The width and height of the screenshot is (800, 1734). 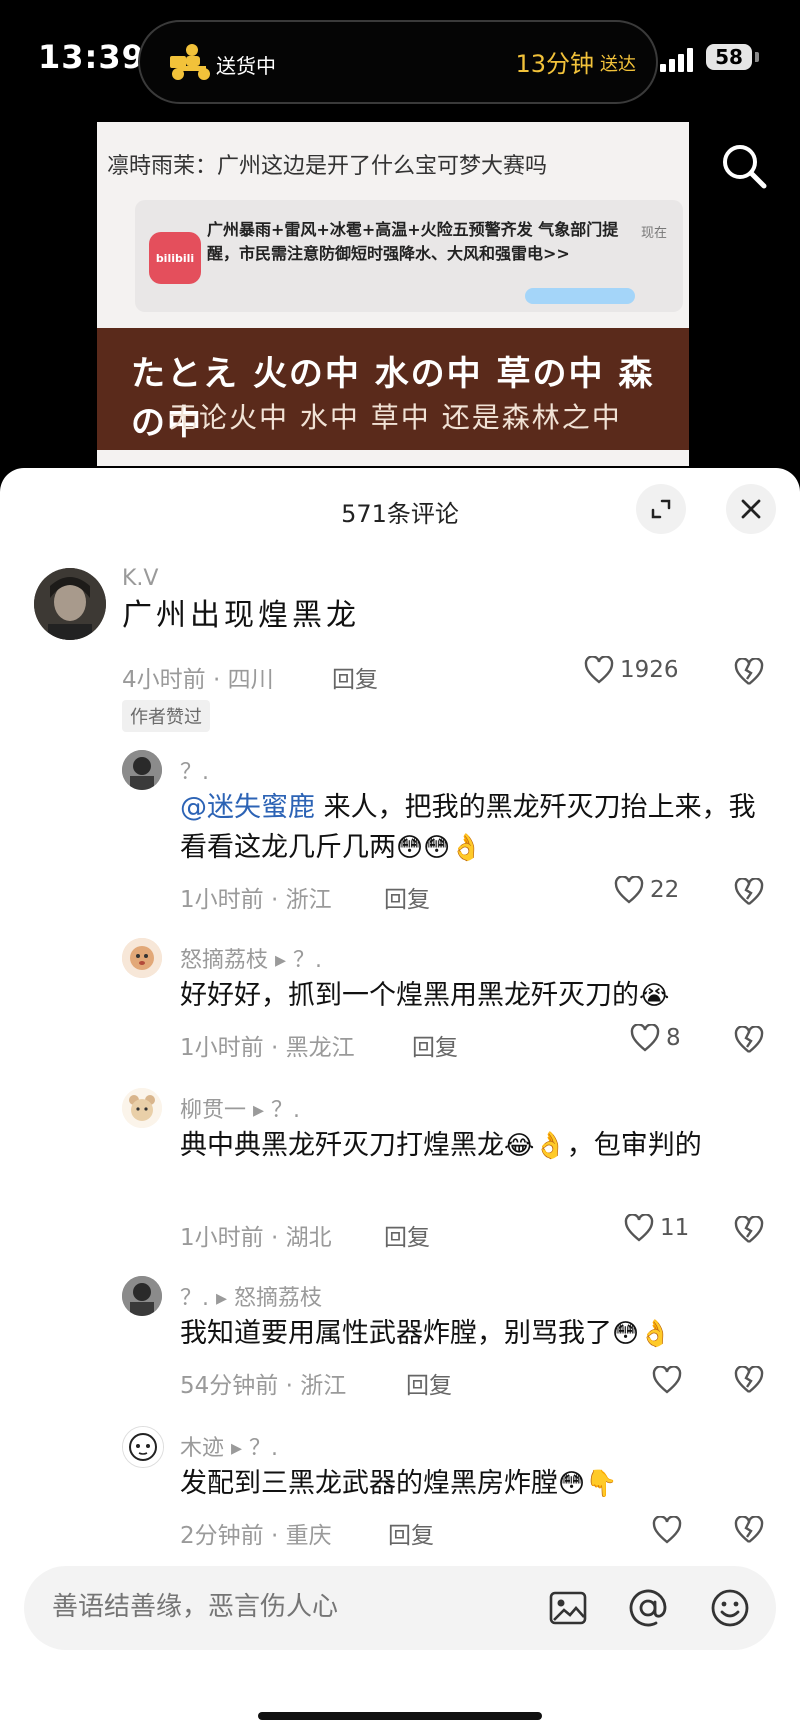 I want to click on avatar-photo-icon, so click(x=142, y=1296).